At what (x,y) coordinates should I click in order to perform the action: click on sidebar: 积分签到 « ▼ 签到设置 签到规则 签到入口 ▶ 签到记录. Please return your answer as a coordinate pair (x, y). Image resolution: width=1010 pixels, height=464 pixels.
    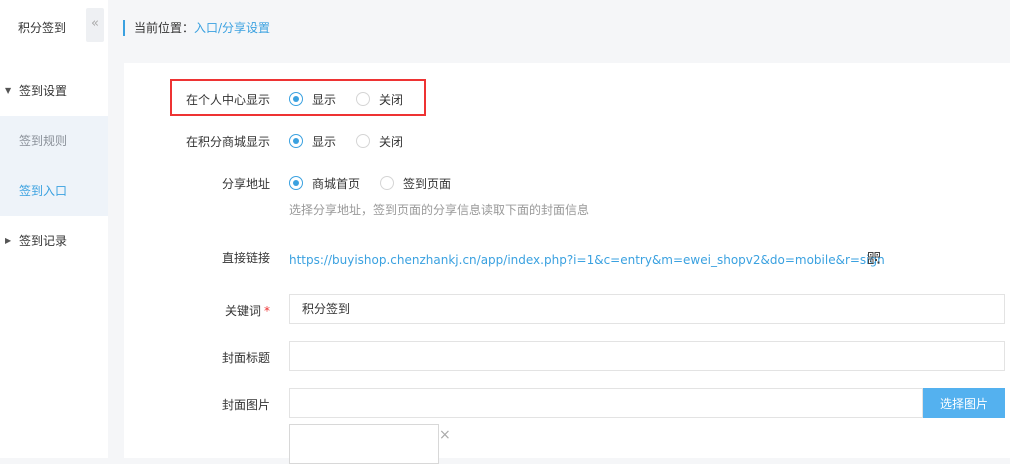
    Looking at the image, I should click on (54, 229).